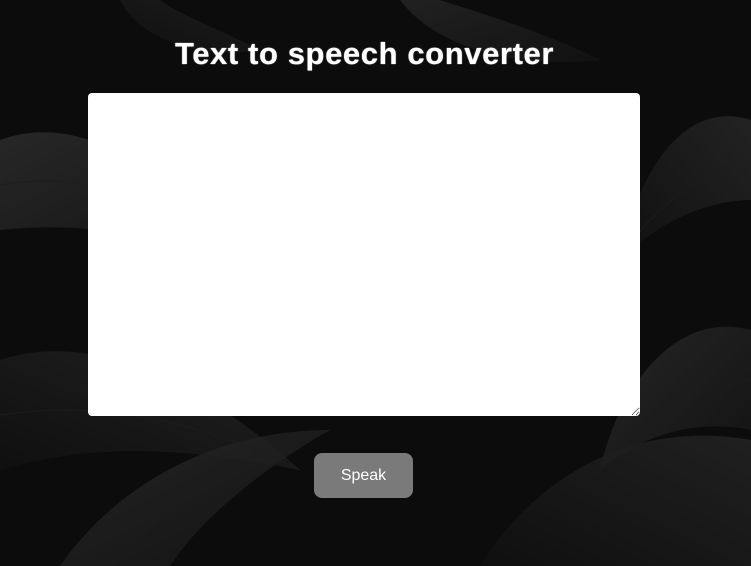 The image size is (751, 566). What do you see at coordinates (363, 475) in the screenshot?
I see `speak-button: Speak` at bounding box center [363, 475].